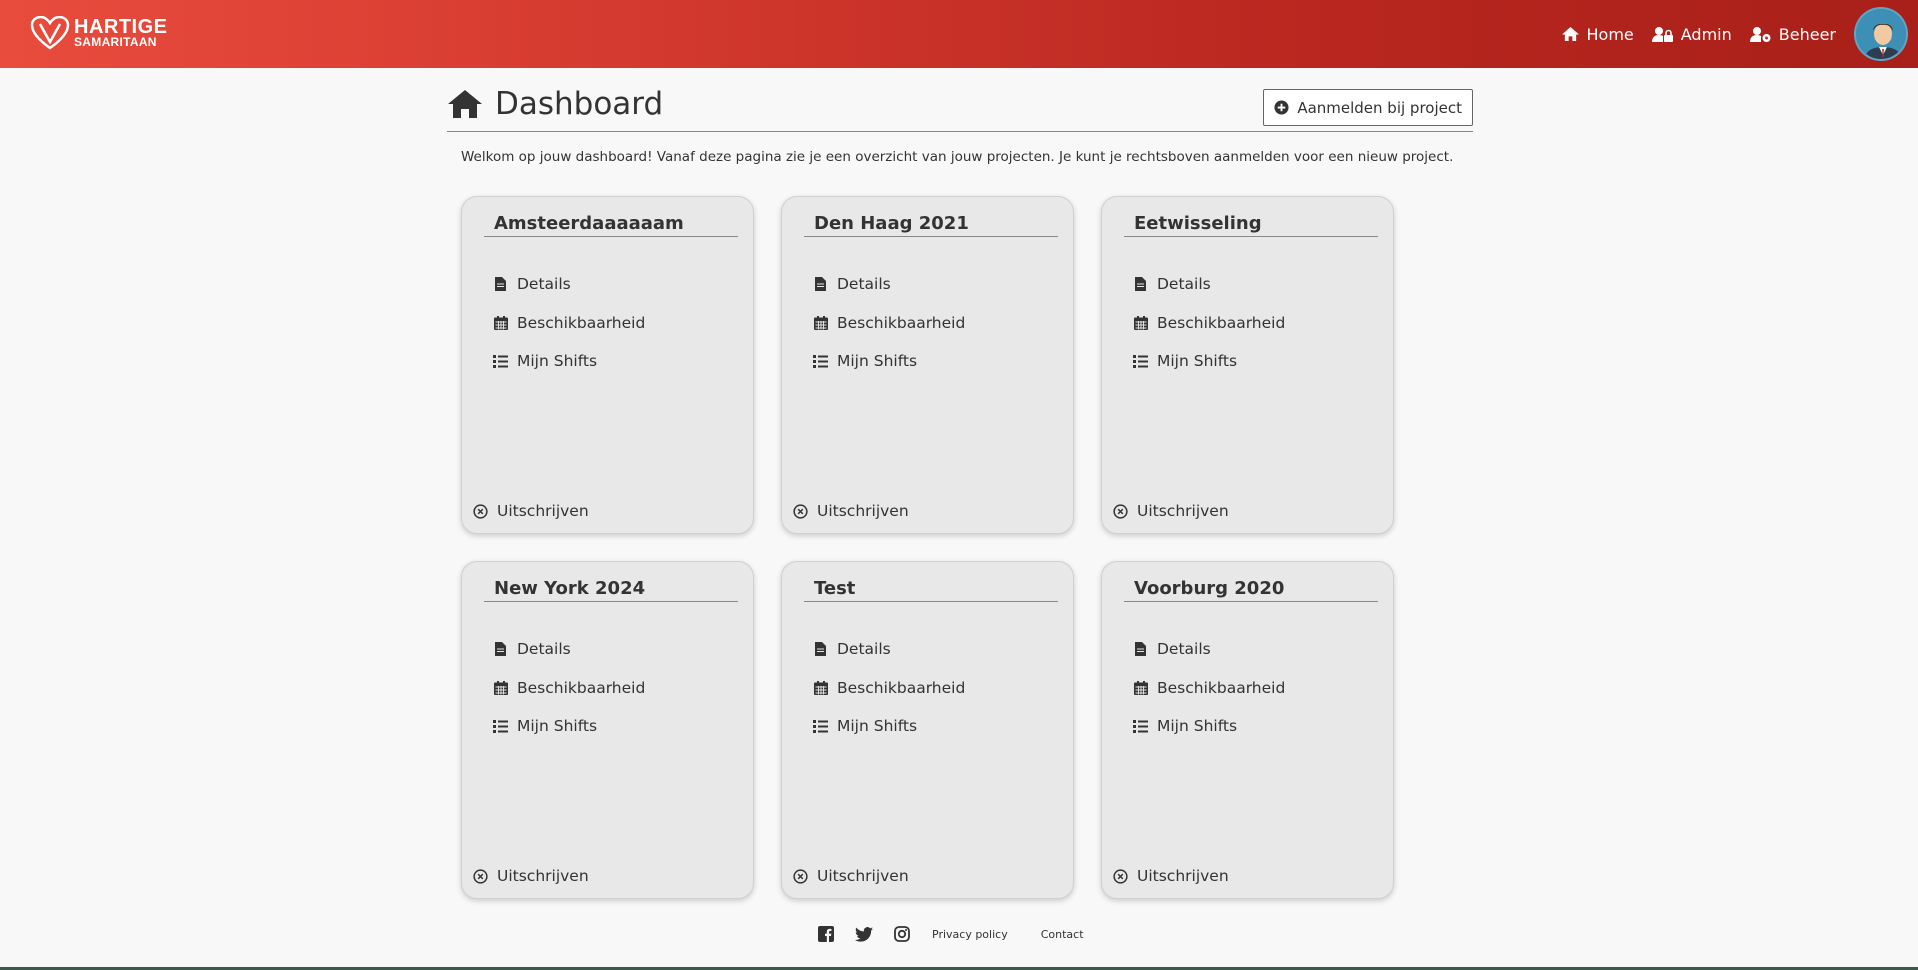 This screenshot has width=1918, height=970. I want to click on logo: HARTIGE SAMARITAAN, so click(99, 33).